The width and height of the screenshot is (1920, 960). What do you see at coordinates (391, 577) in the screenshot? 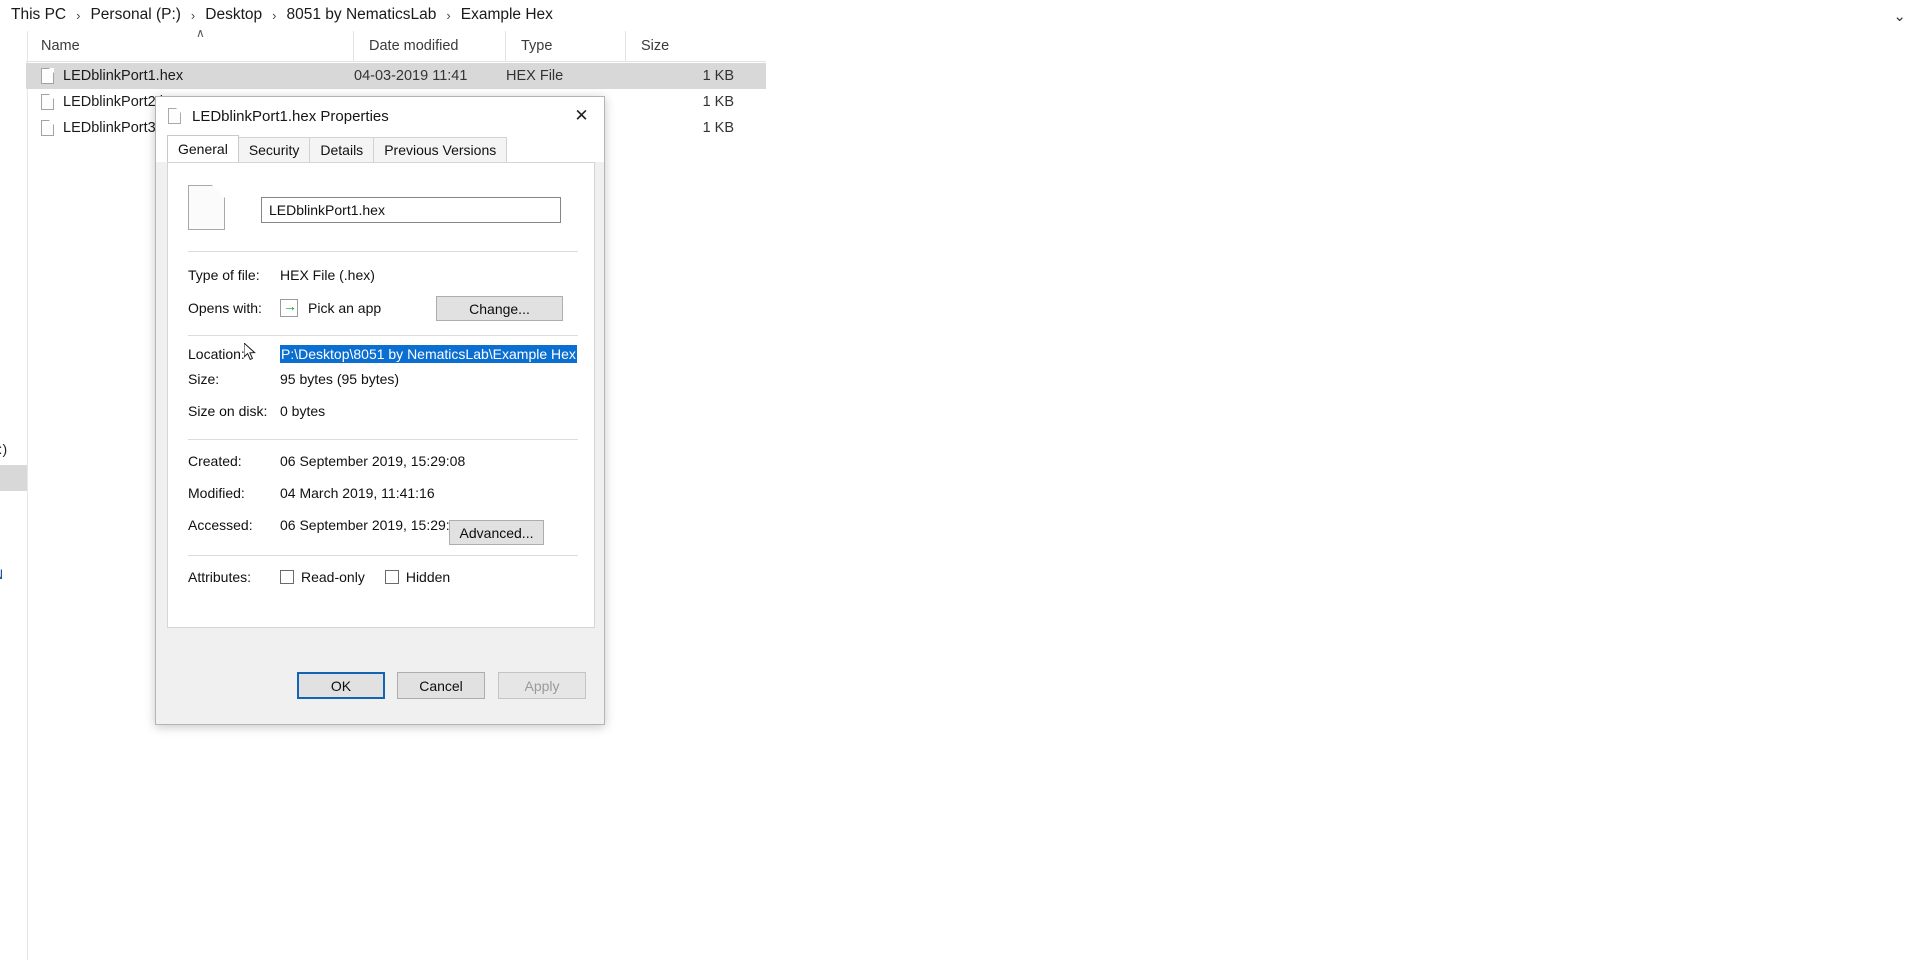
I see `hidden-checkbox` at bounding box center [391, 577].